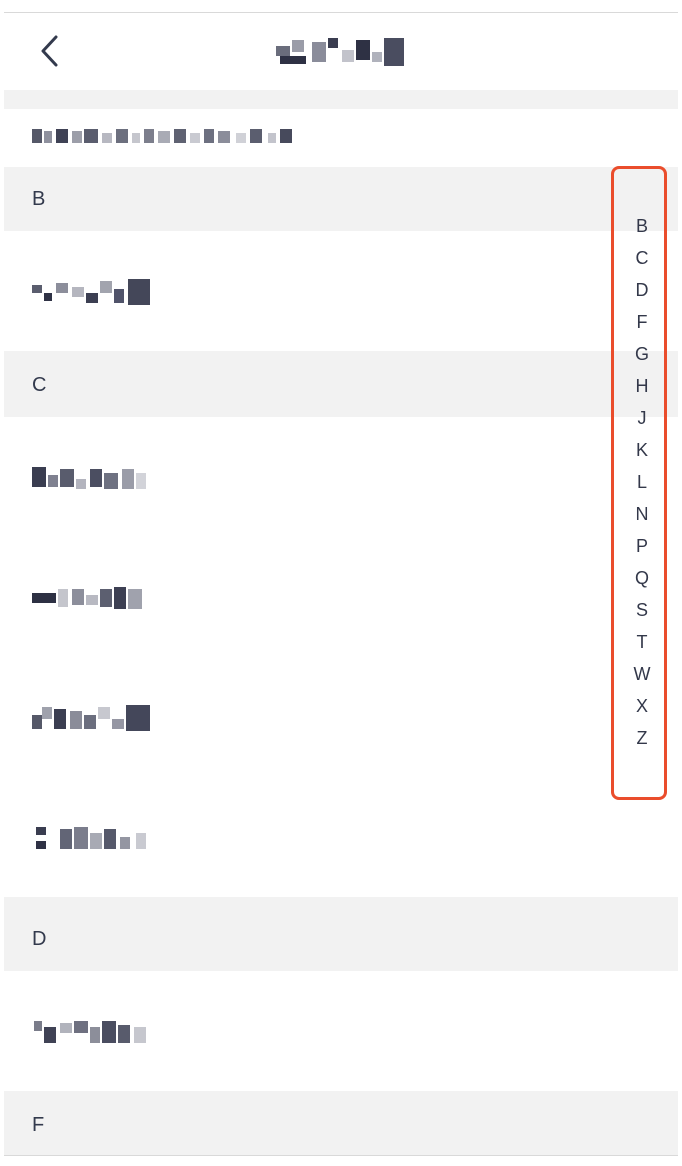 The image size is (682, 1166). What do you see at coordinates (341, 199) in the screenshot?
I see `section-header-b: B` at bounding box center [341, 199].